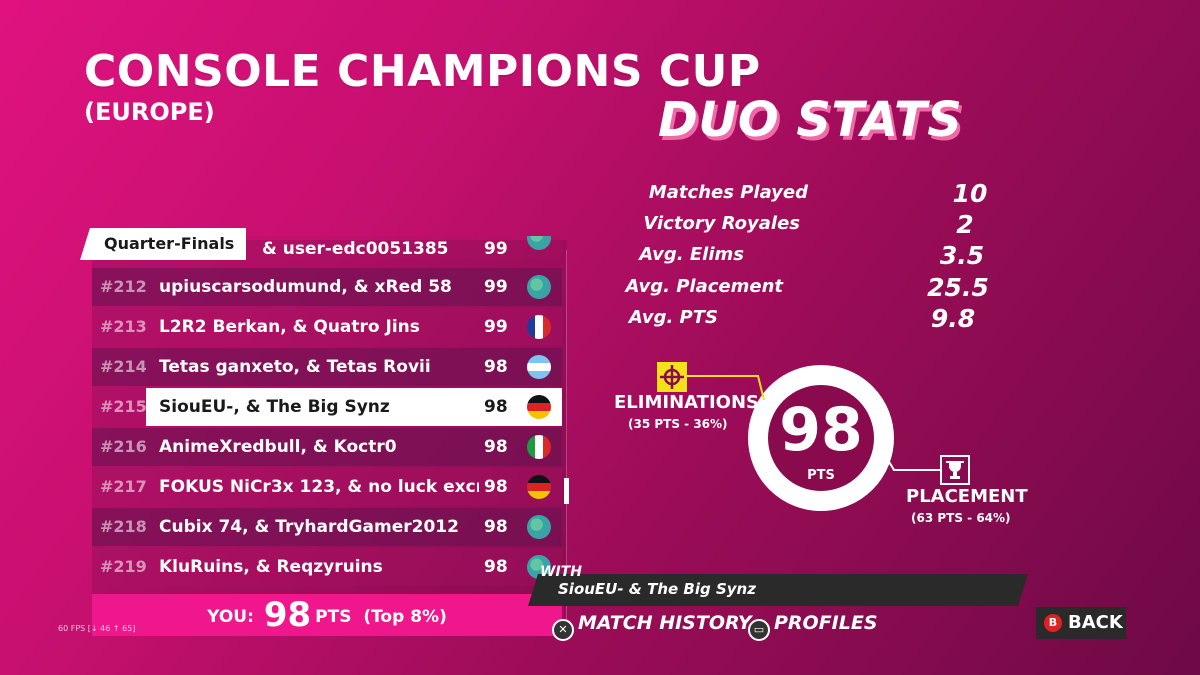  What do you see at coordinates (230, 617) in the screenshot?
I see `you-prefix: YOU:` at bounding box center [230, 617].